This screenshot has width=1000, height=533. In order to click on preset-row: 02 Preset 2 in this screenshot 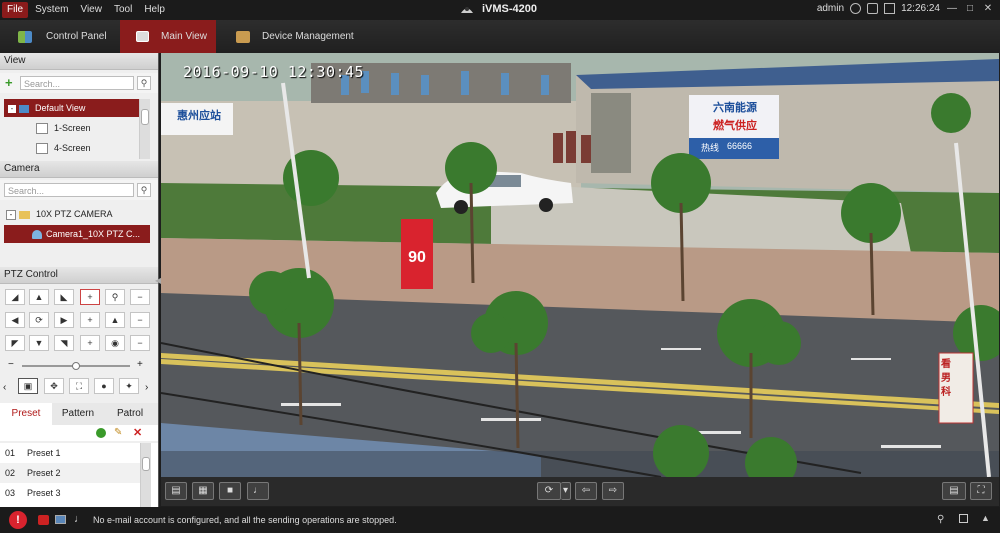, I will do `click(74, 473)`.